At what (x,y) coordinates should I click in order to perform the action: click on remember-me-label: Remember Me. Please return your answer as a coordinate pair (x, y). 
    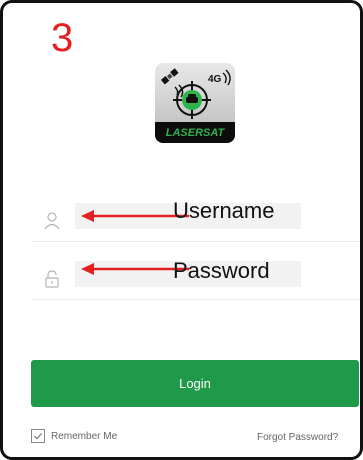
    Looking at the image, I should click on (84, 436).